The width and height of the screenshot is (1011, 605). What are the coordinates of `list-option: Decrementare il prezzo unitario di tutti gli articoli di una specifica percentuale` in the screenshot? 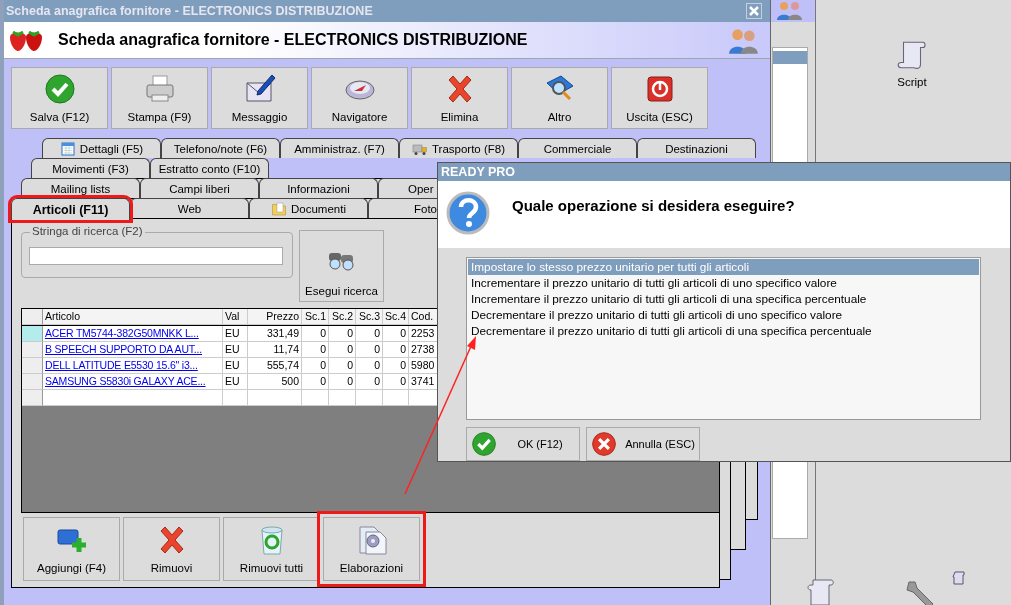 It's located at (723, 331).